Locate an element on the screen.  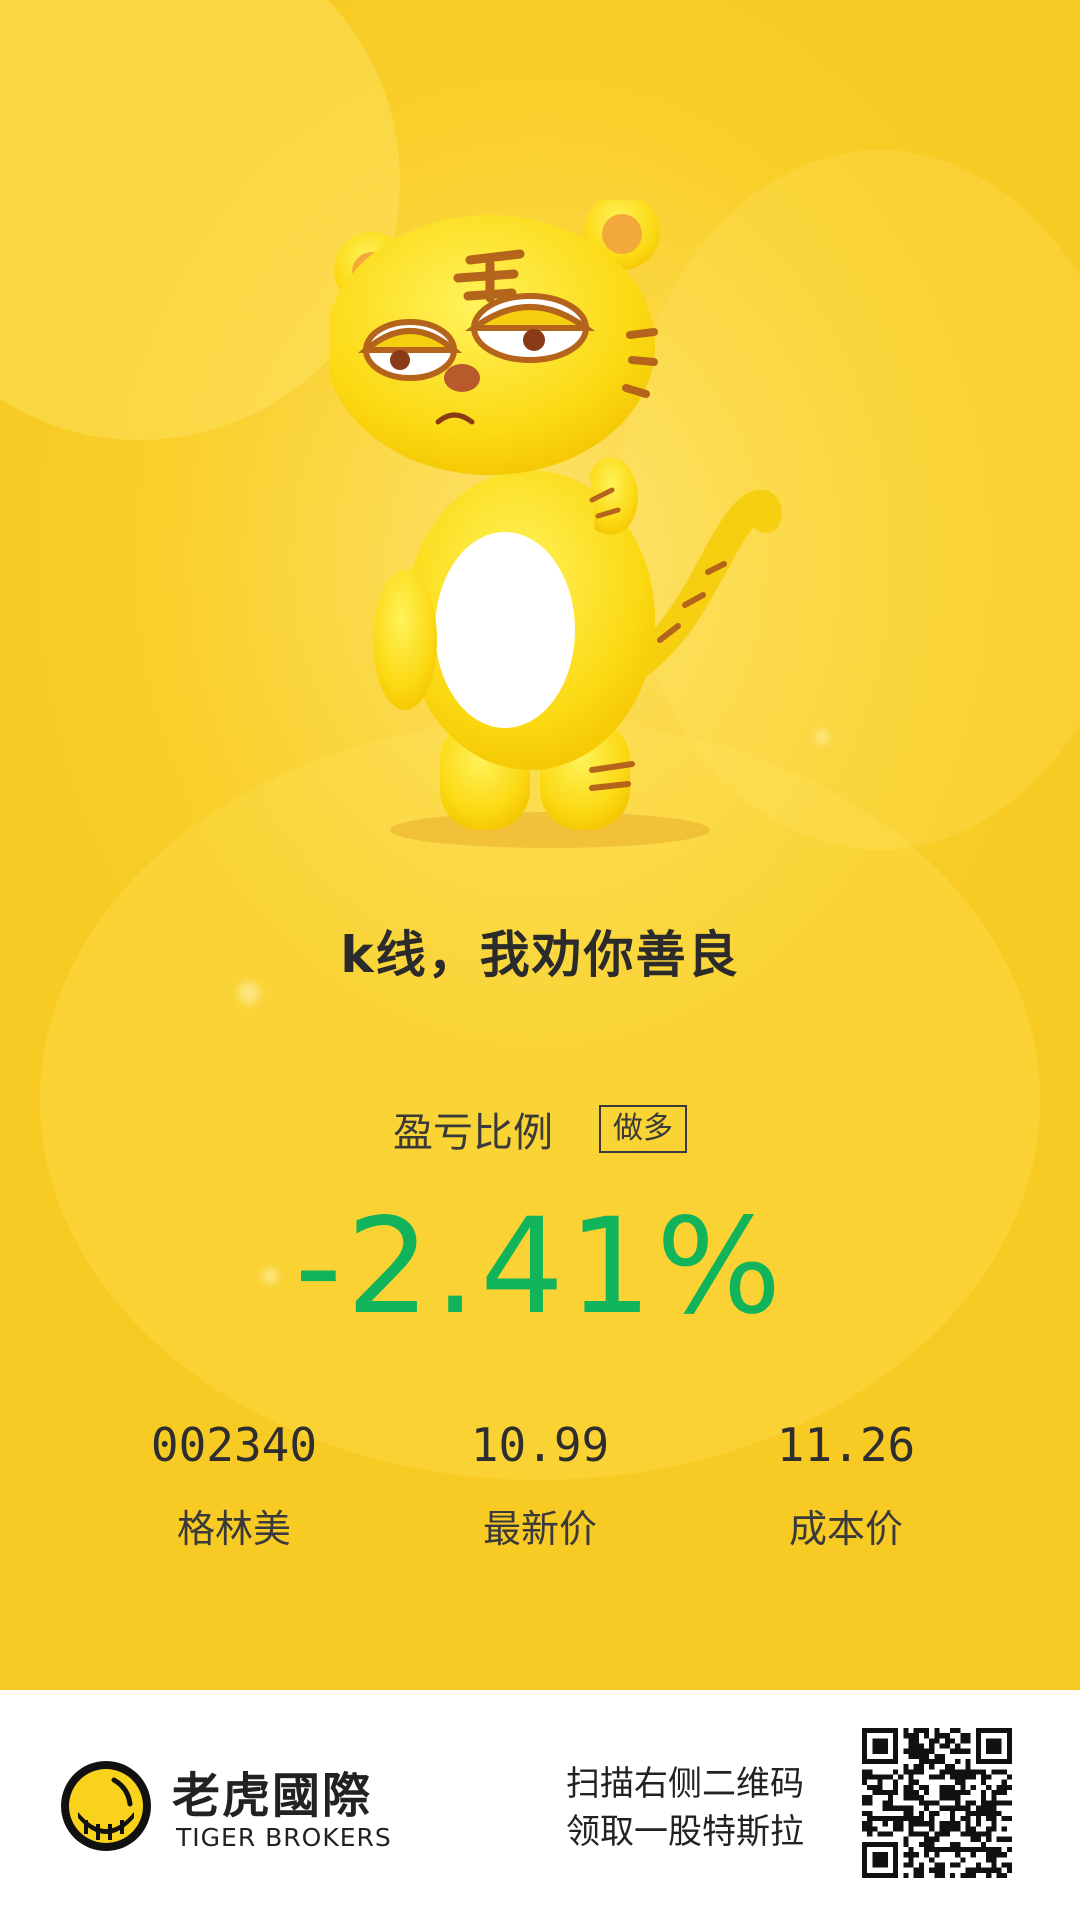
stock-name-label: 格林美 is located at coordinates (233, 1529).